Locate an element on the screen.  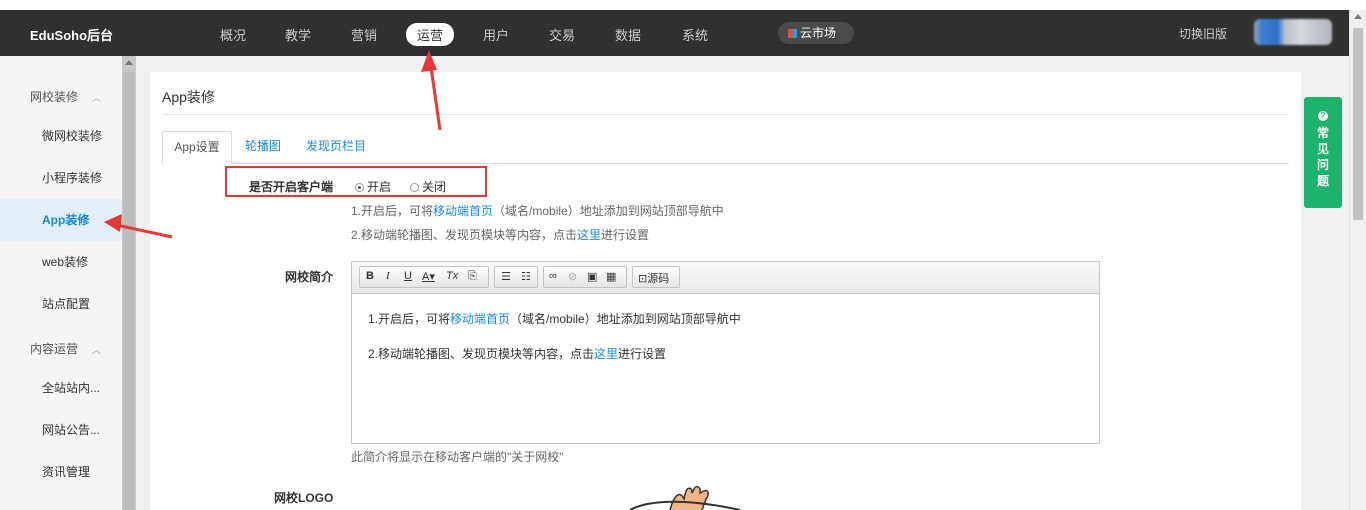
nav-item-overview: 概况 is located at coordinates (233, 34).